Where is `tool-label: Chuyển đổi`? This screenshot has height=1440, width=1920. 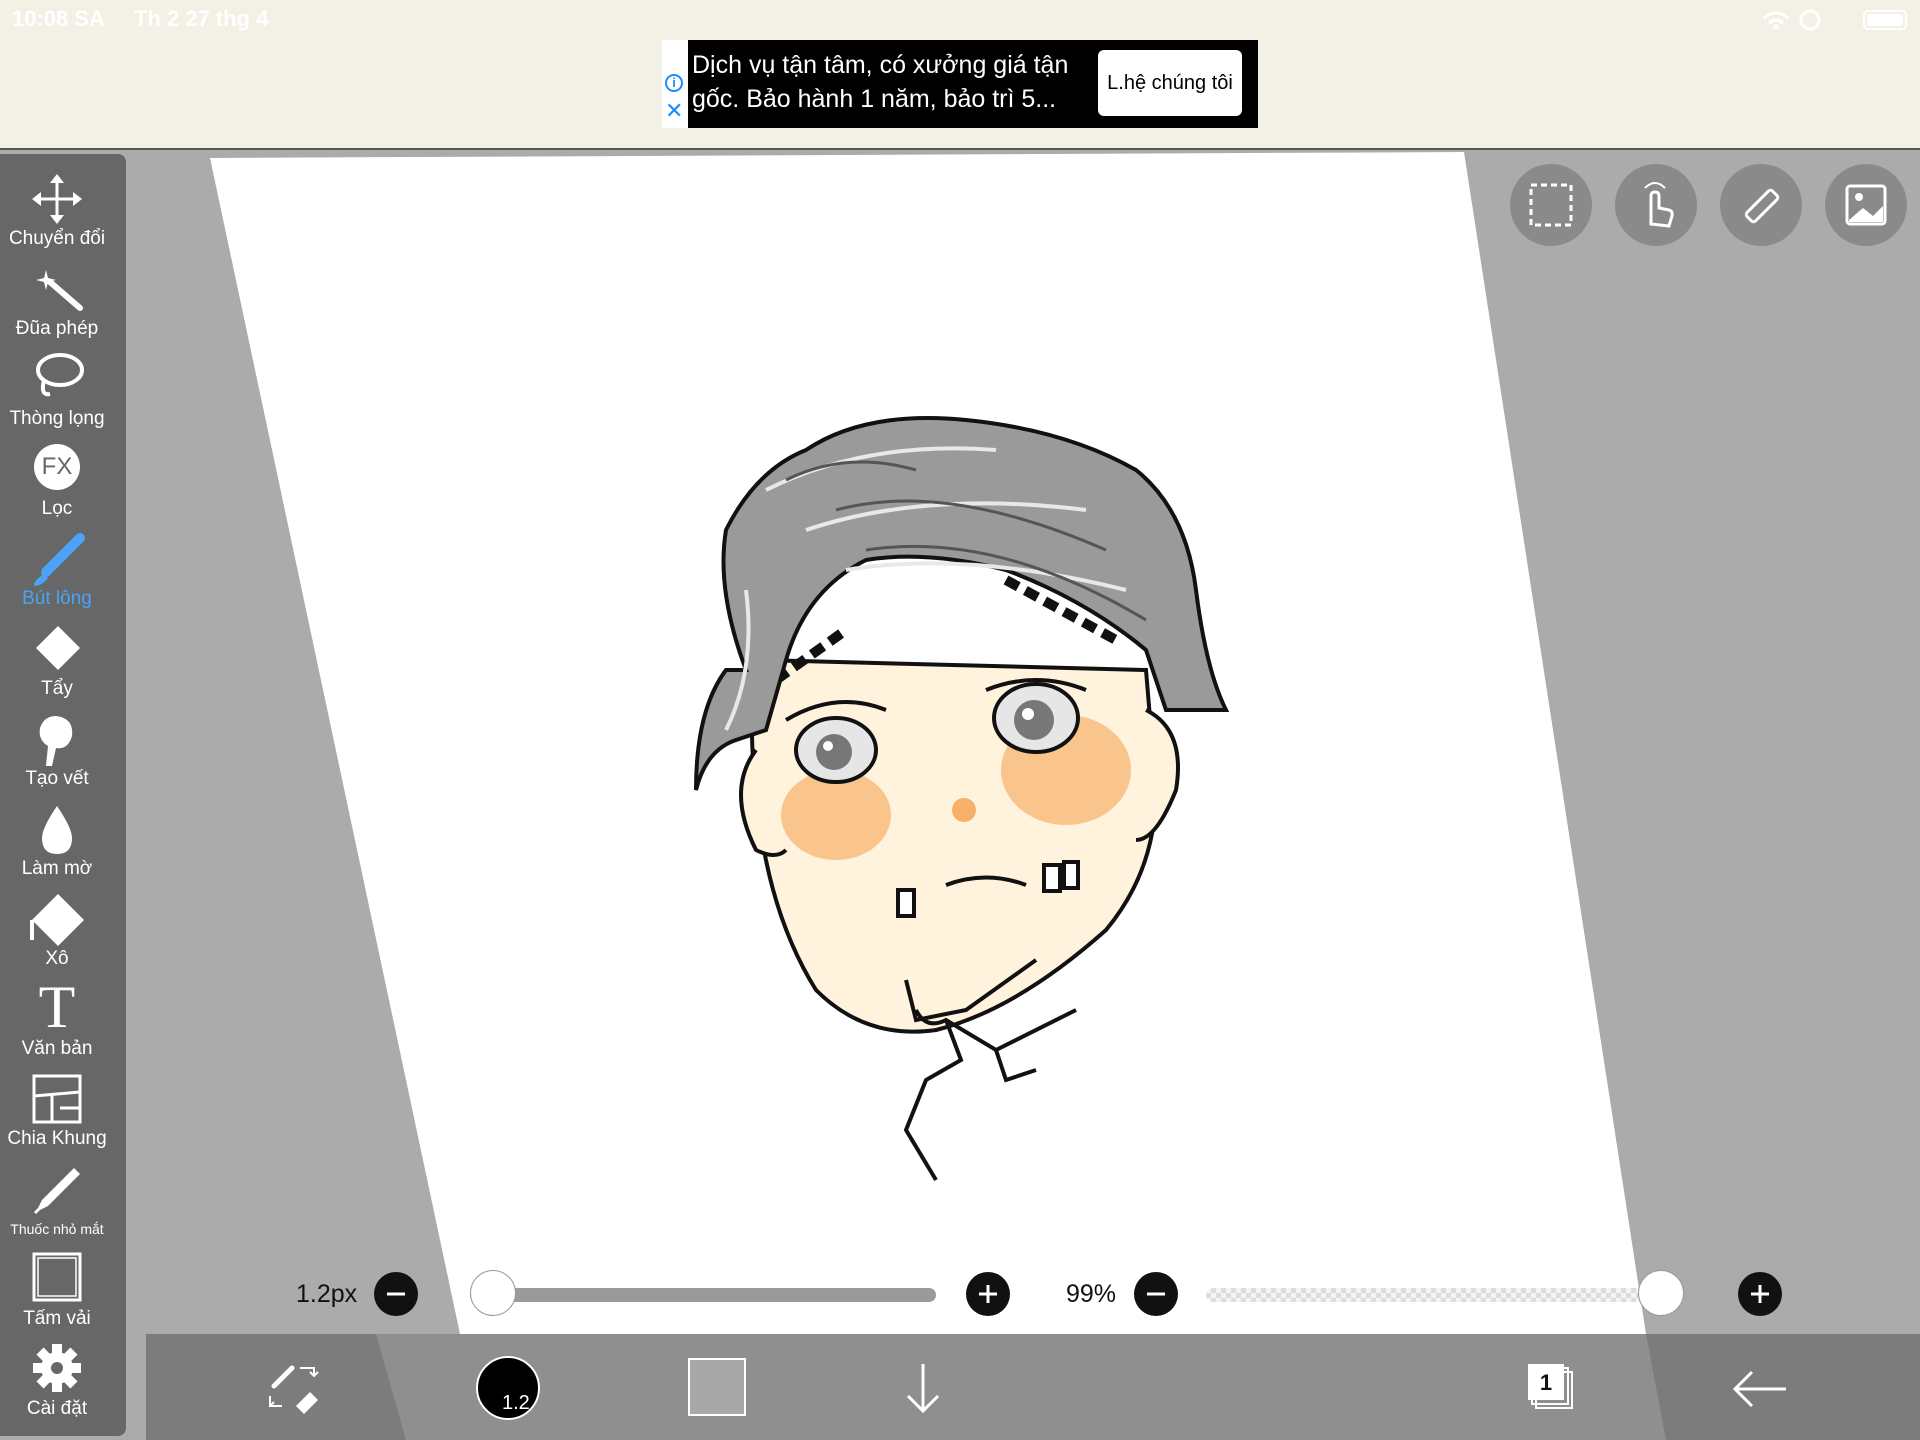 tool-label: Chuyển đổi is located at coordinates (57, 238).